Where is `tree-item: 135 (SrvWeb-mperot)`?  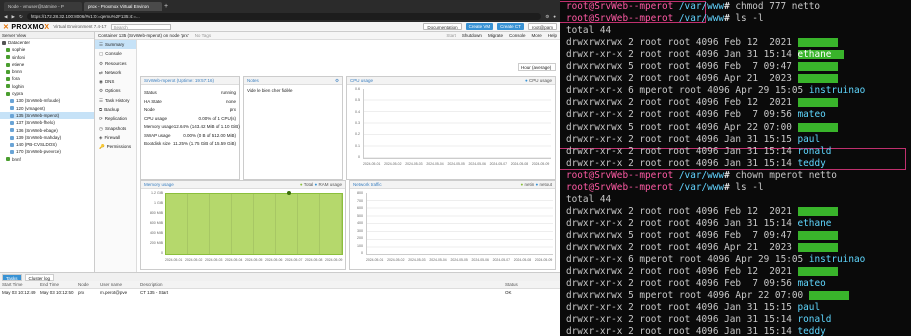
tree-item: 135 (SrvWeb-mperot) is located at coordinates (47, 115).